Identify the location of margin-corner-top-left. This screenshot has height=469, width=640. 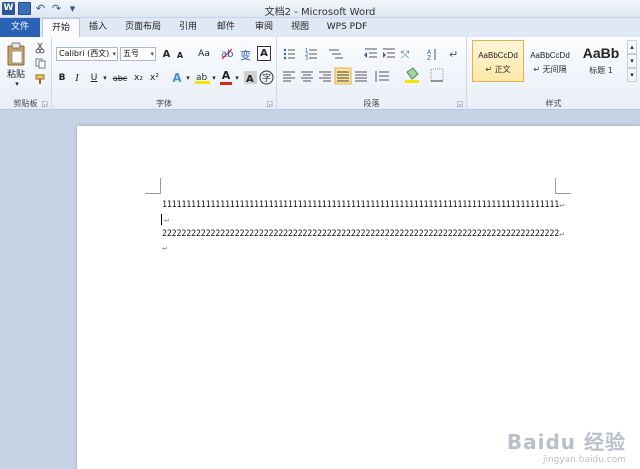
(153, 186).